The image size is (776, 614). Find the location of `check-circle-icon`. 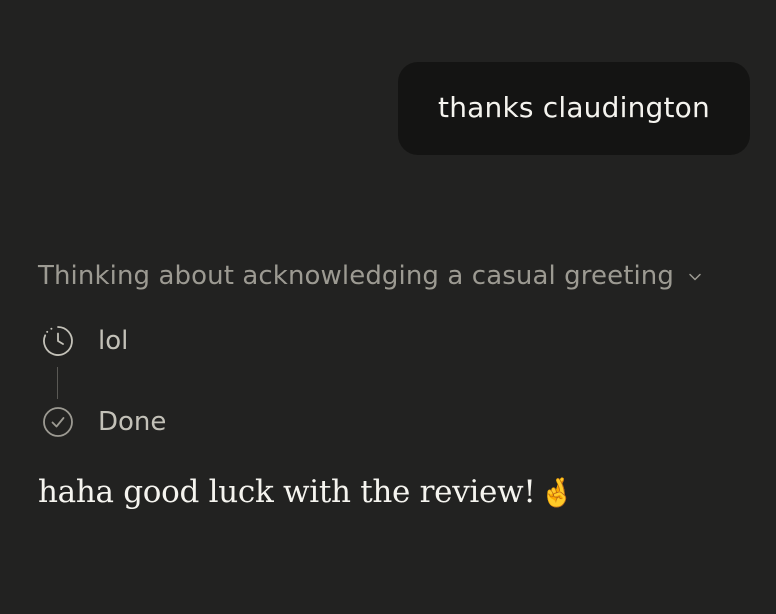

check-circle-icon is located at coordinates (58, 422).